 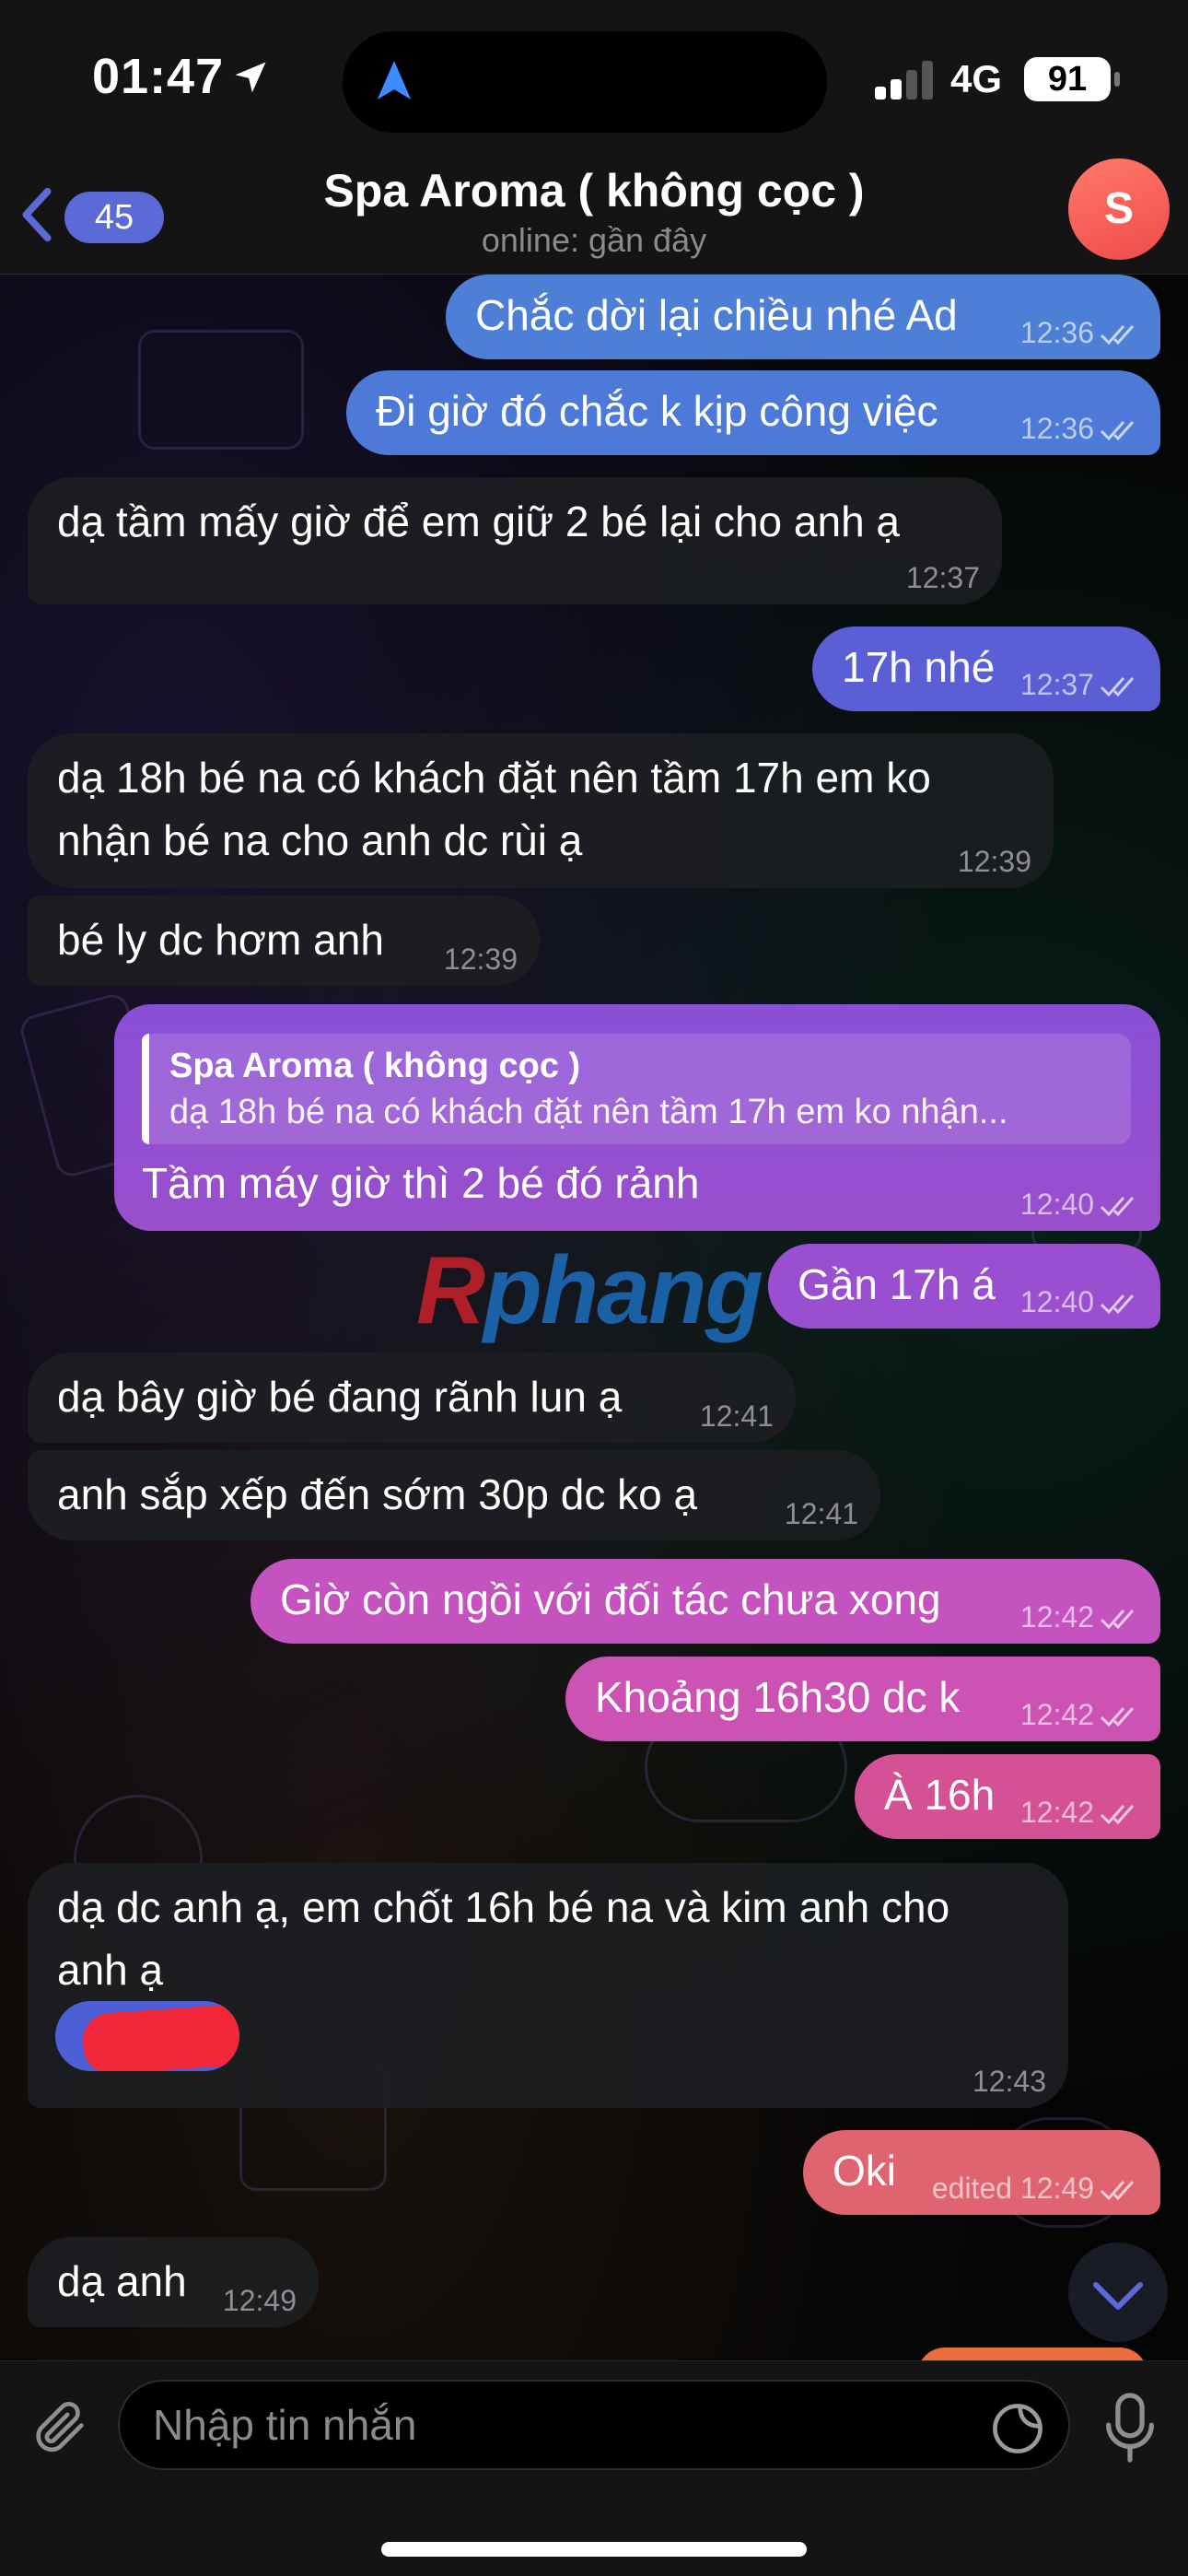 I want to click on message-bubble-outgoing: Oki edited 12:49, so click(x=982, y=2172).